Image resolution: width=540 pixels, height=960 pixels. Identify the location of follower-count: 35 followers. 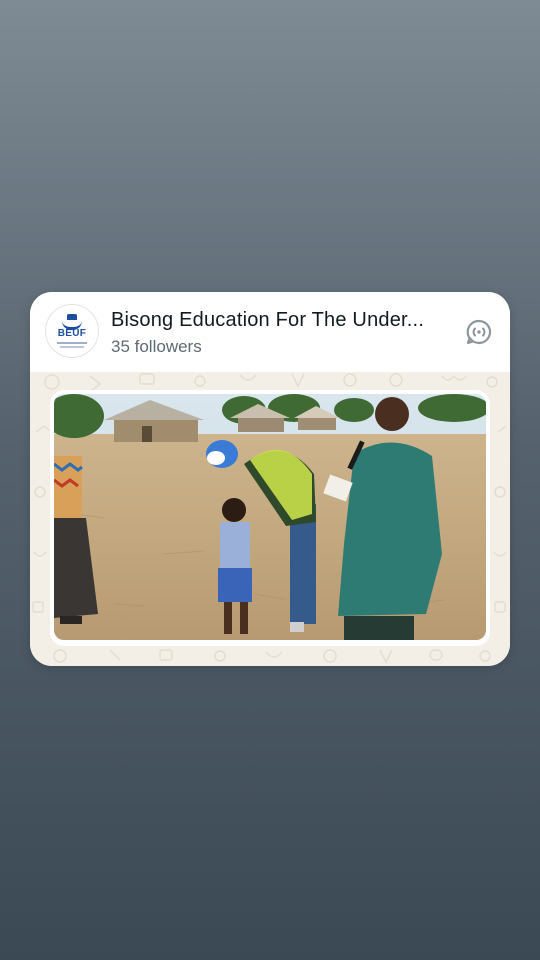
(156, 346).